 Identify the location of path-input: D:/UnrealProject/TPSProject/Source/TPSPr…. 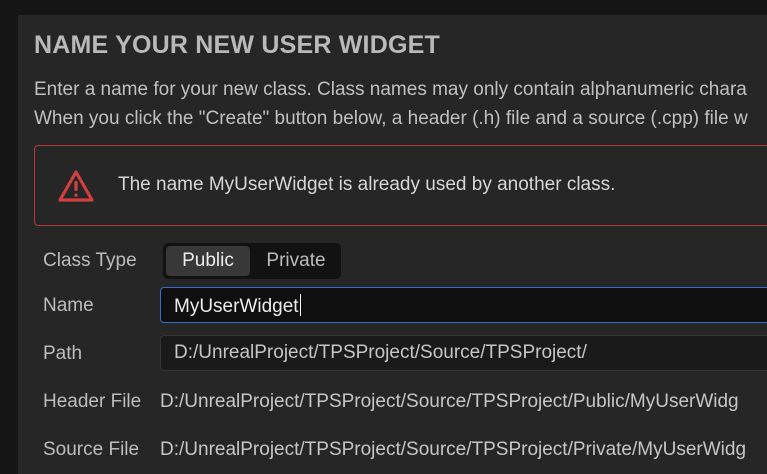
(463, 353).